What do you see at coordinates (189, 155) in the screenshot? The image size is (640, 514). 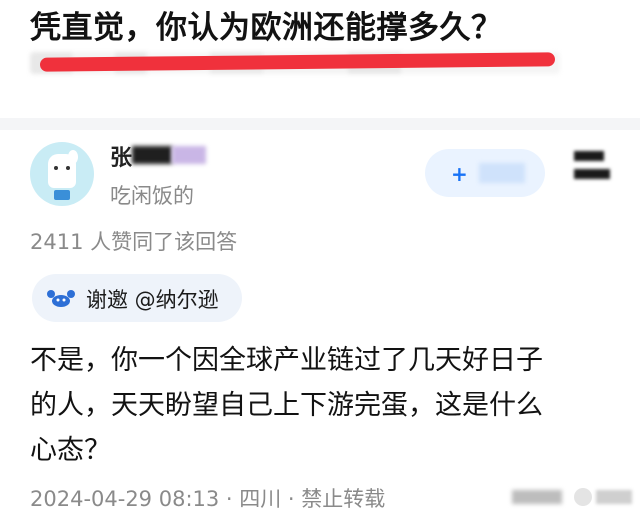 I see `author-badge-redacted` at bounding box center [189, 155].